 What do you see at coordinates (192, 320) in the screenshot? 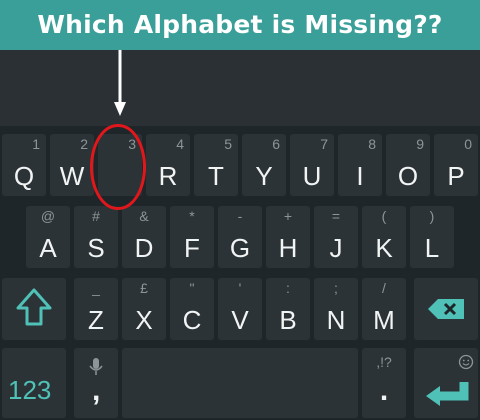
I see `key-label: C` at bounding box center [192, 320].